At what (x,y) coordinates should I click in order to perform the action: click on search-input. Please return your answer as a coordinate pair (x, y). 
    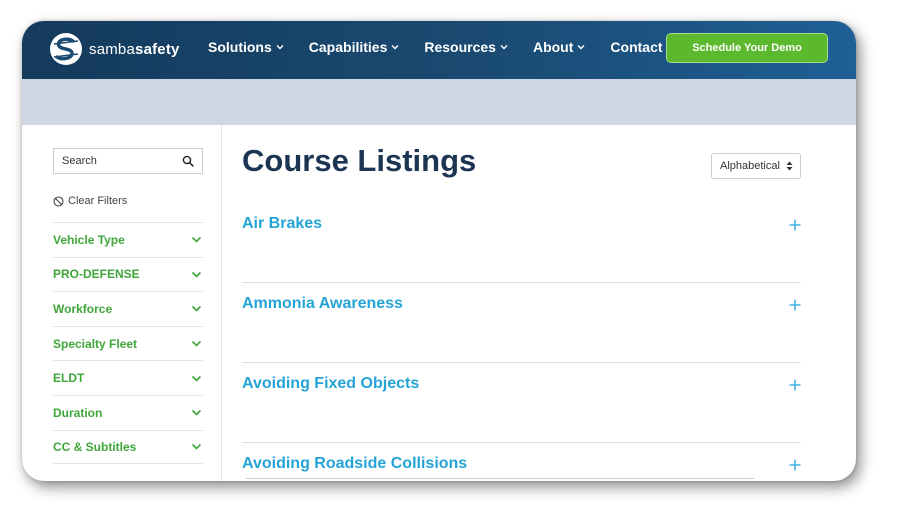
    Looking at the image, I should click on (121, 161).